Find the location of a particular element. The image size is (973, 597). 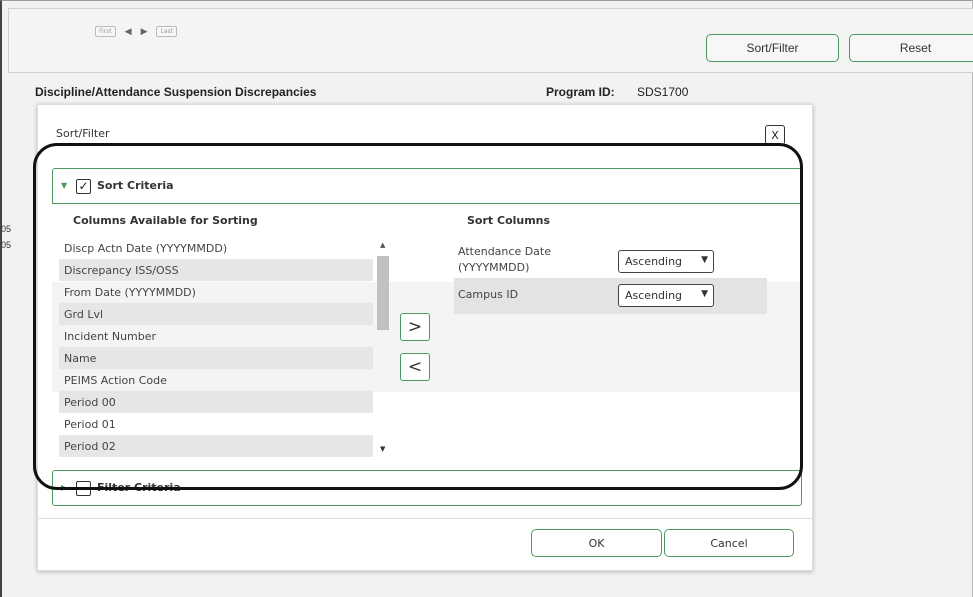

list-item: From Date (YYYYMMDD) is located at coordinates (216, 292).